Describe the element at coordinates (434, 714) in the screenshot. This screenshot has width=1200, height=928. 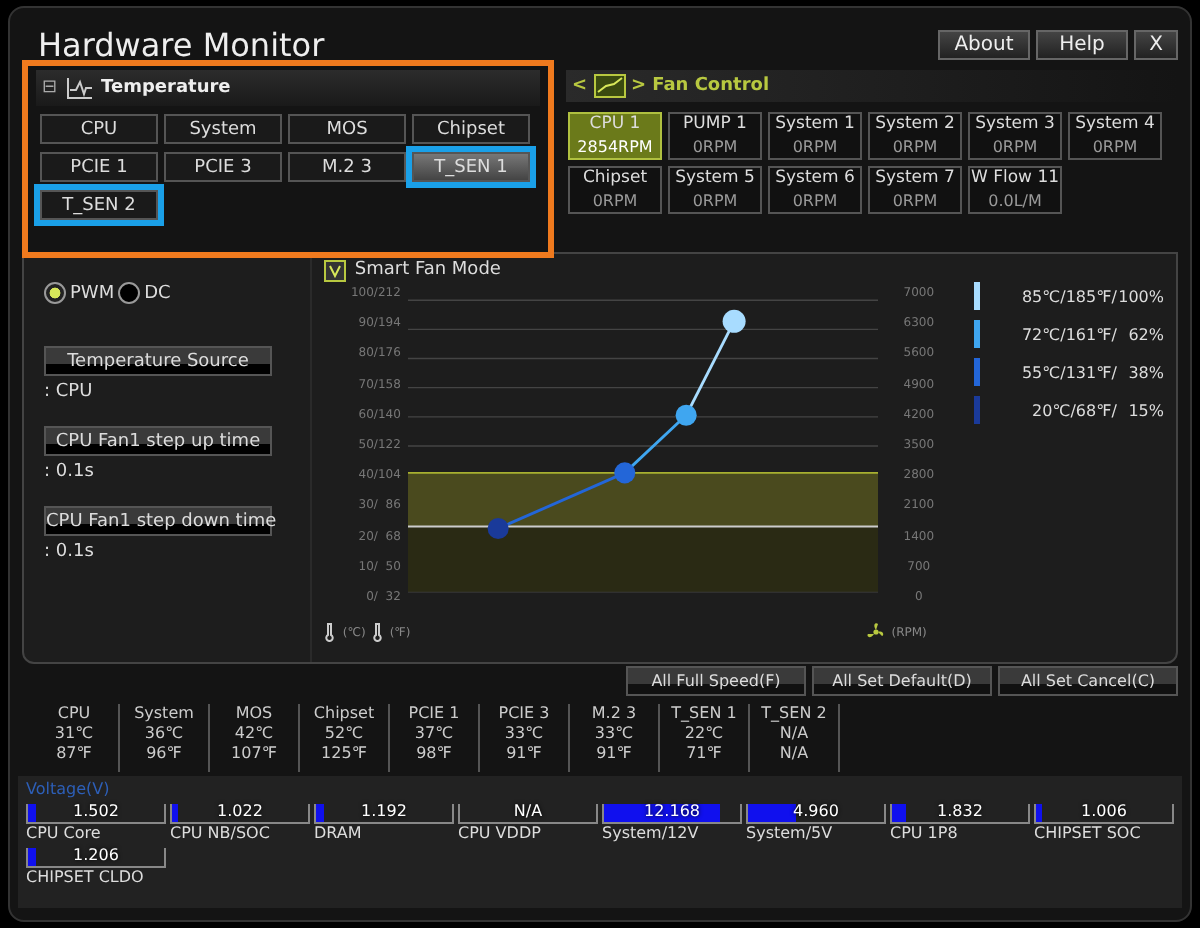
I see `sensor-name: PCIE 1` at that location.